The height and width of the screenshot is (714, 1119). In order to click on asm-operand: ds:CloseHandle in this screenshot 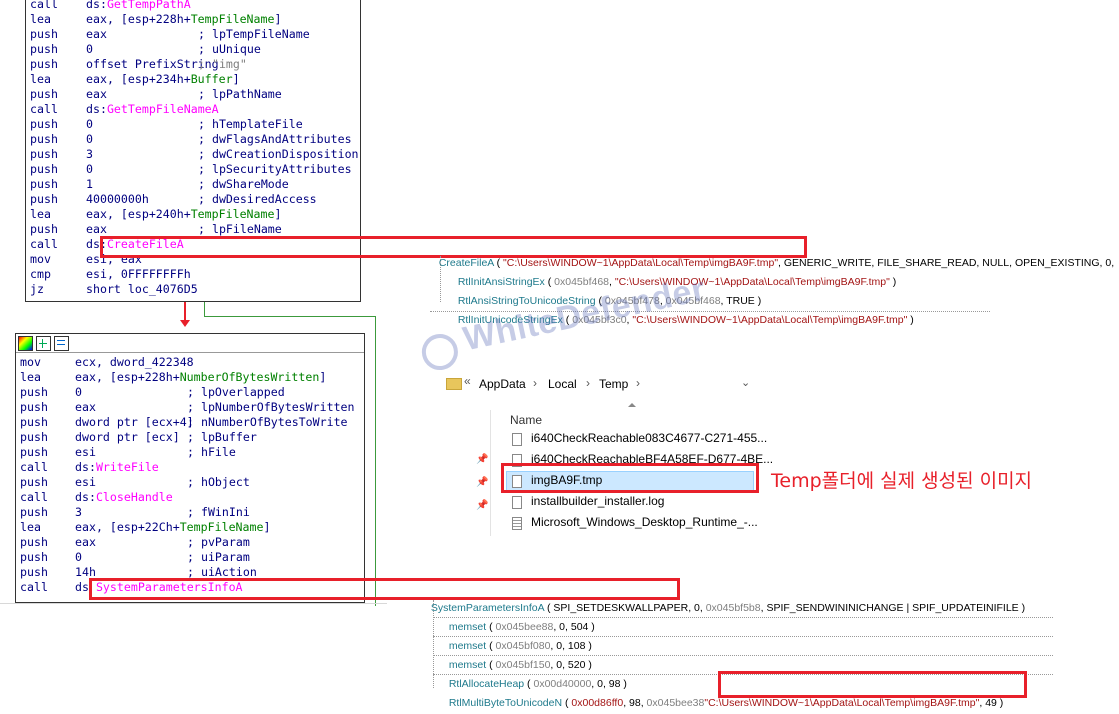, I will do `click(124, 497)`.